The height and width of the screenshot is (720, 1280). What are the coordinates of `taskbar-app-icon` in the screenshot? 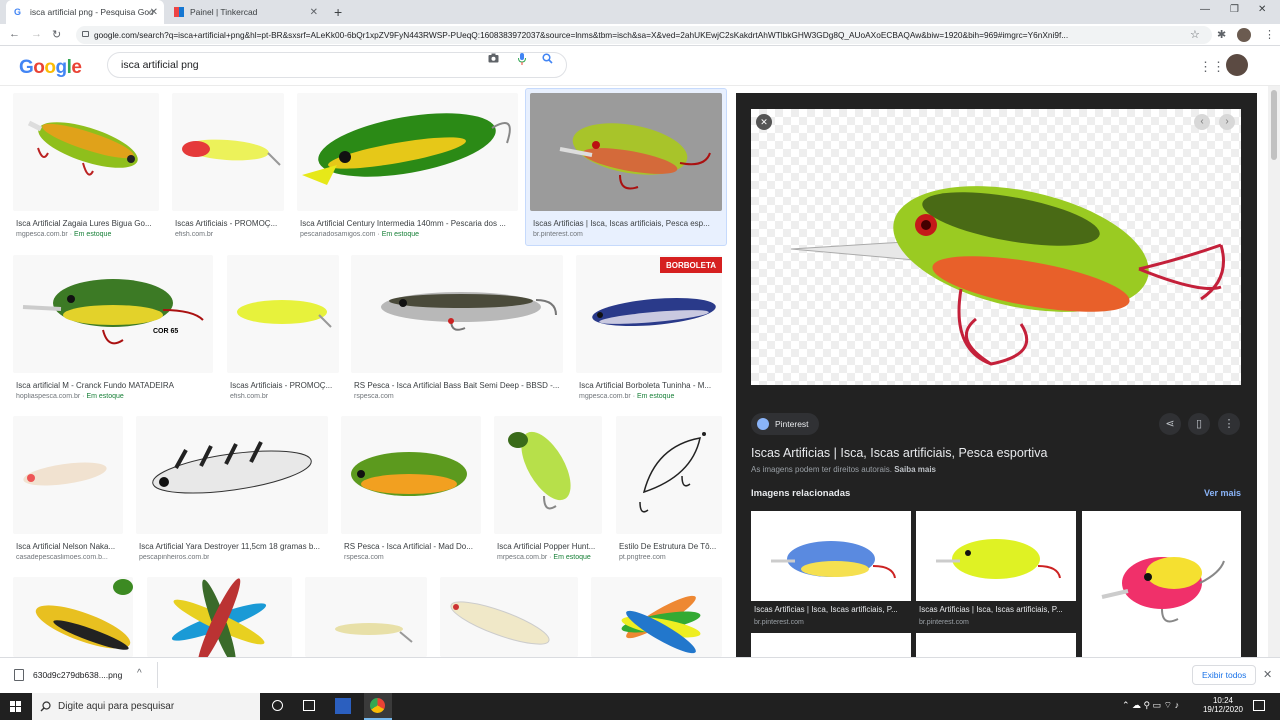 It's located at (343, 706).